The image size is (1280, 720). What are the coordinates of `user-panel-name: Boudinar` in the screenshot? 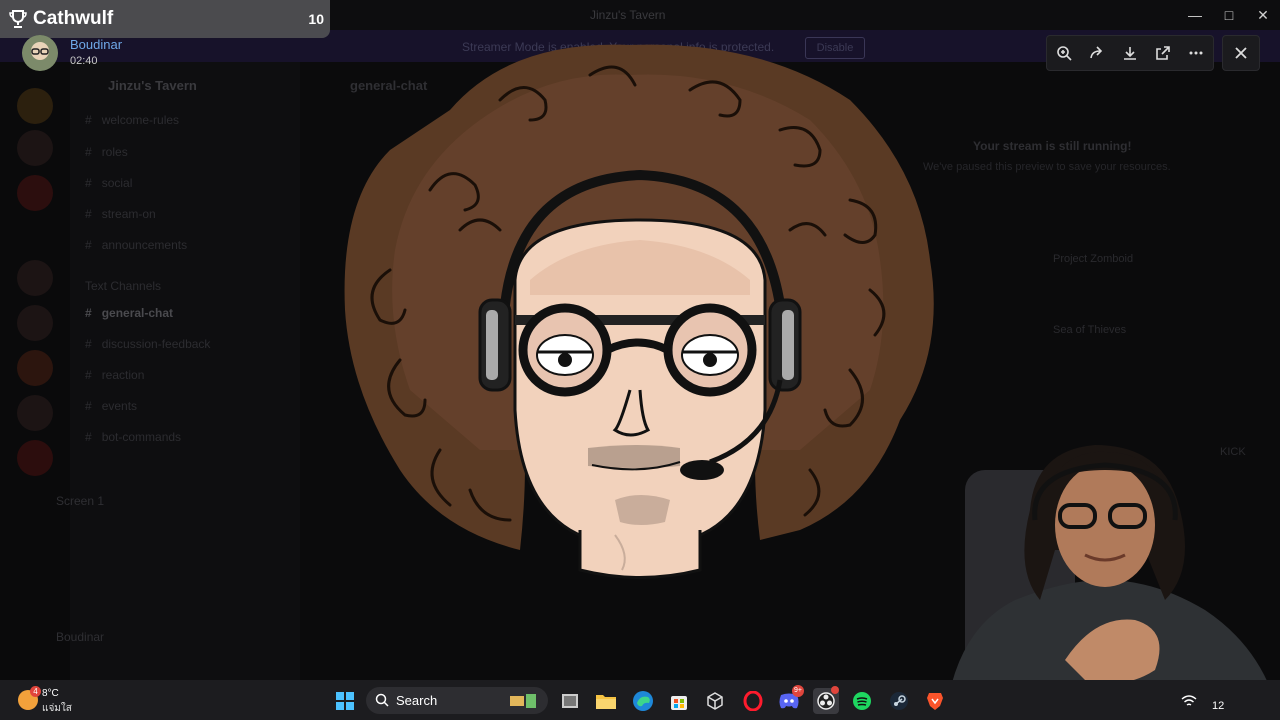 It's located at (80, 637).